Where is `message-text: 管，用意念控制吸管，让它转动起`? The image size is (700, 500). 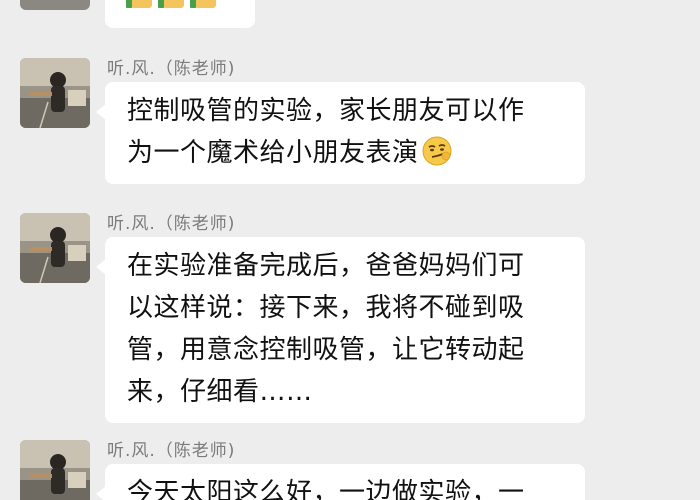
message-text: 管，用意念控制吸管，让它转动起 is located at coordinates (326, 350).